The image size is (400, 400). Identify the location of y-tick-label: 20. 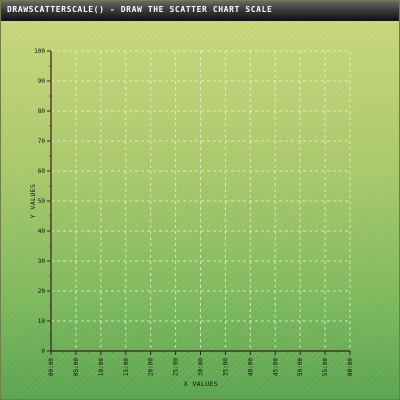
(42, 291).